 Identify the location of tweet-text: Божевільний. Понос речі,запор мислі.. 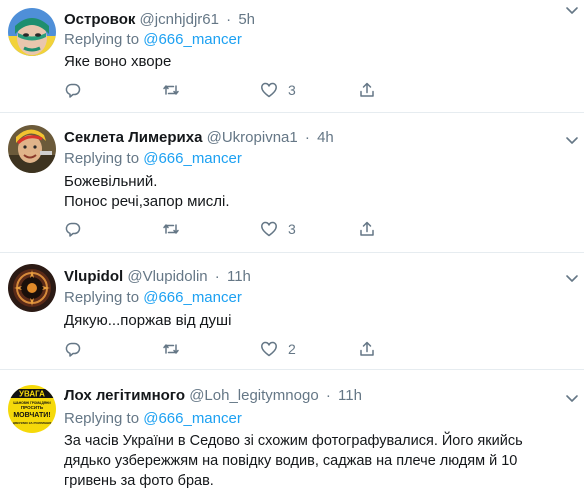
(316, 192).